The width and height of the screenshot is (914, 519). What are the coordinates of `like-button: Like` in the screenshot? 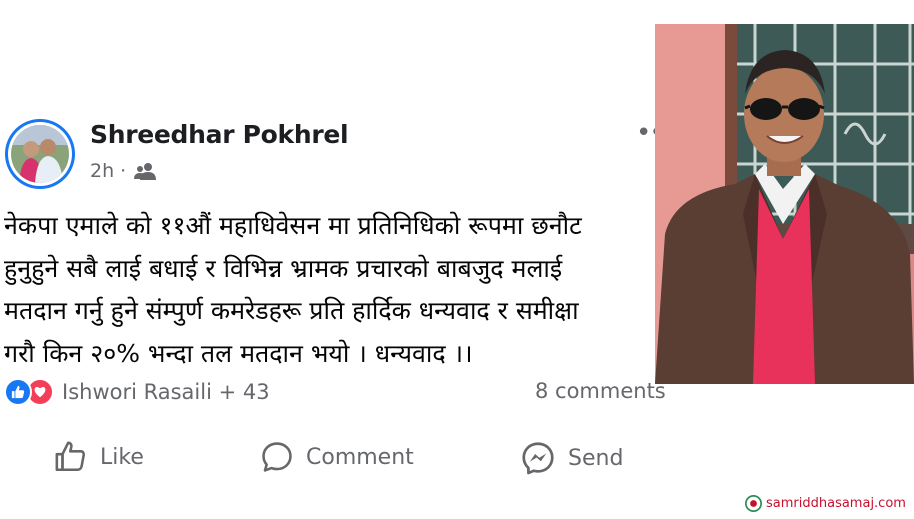 It's located at (99, 457).